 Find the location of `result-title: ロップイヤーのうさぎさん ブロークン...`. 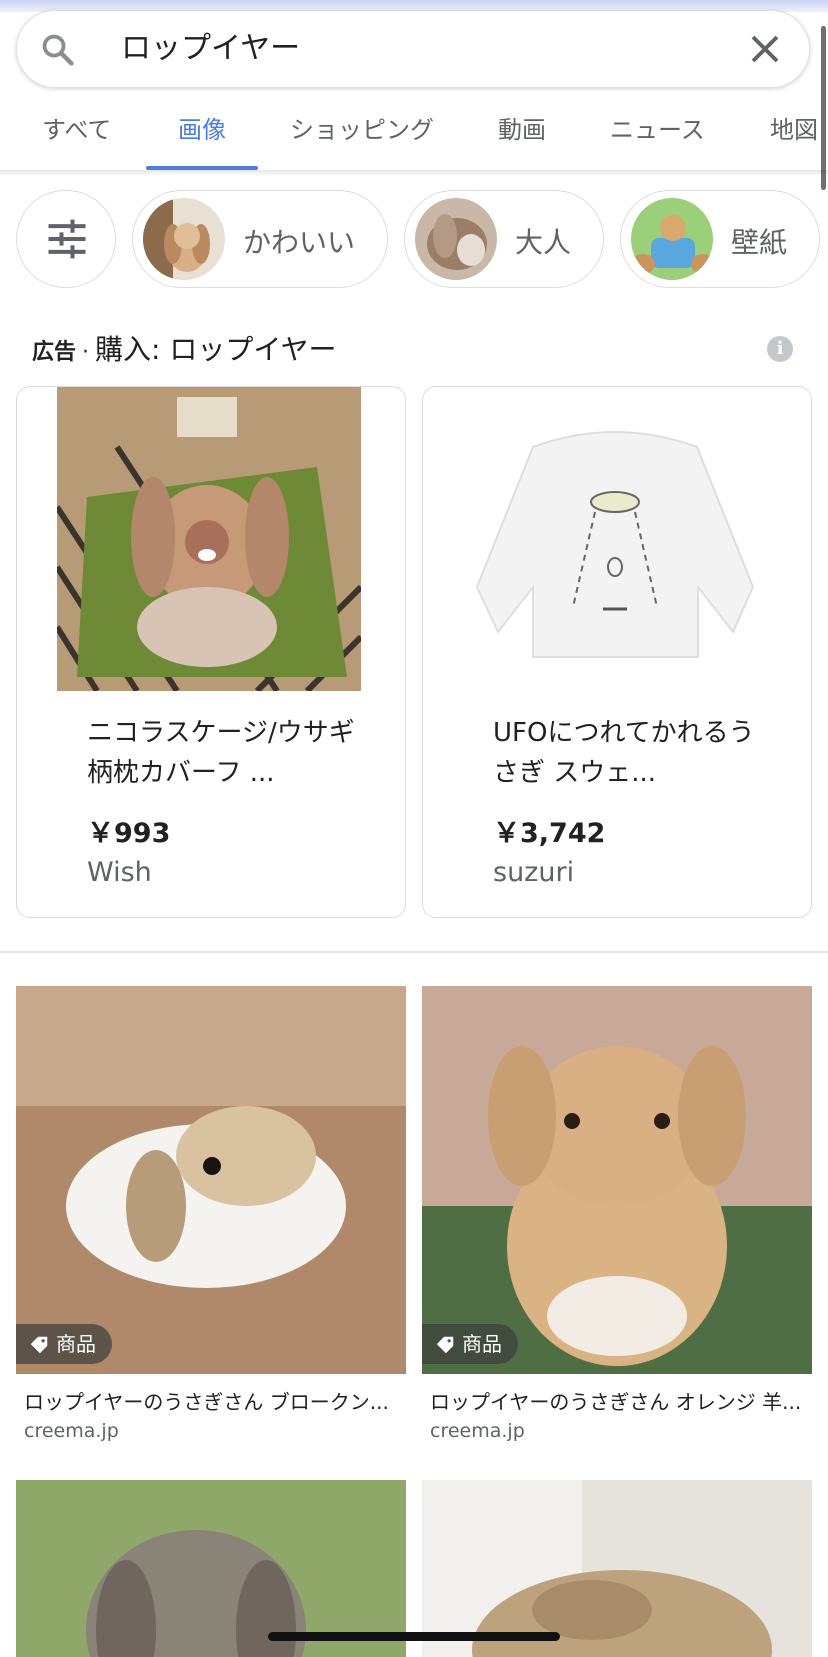

result-title: ロップイヤーのうさぎさん ブロークン... is located at coordinates (209, 1400).